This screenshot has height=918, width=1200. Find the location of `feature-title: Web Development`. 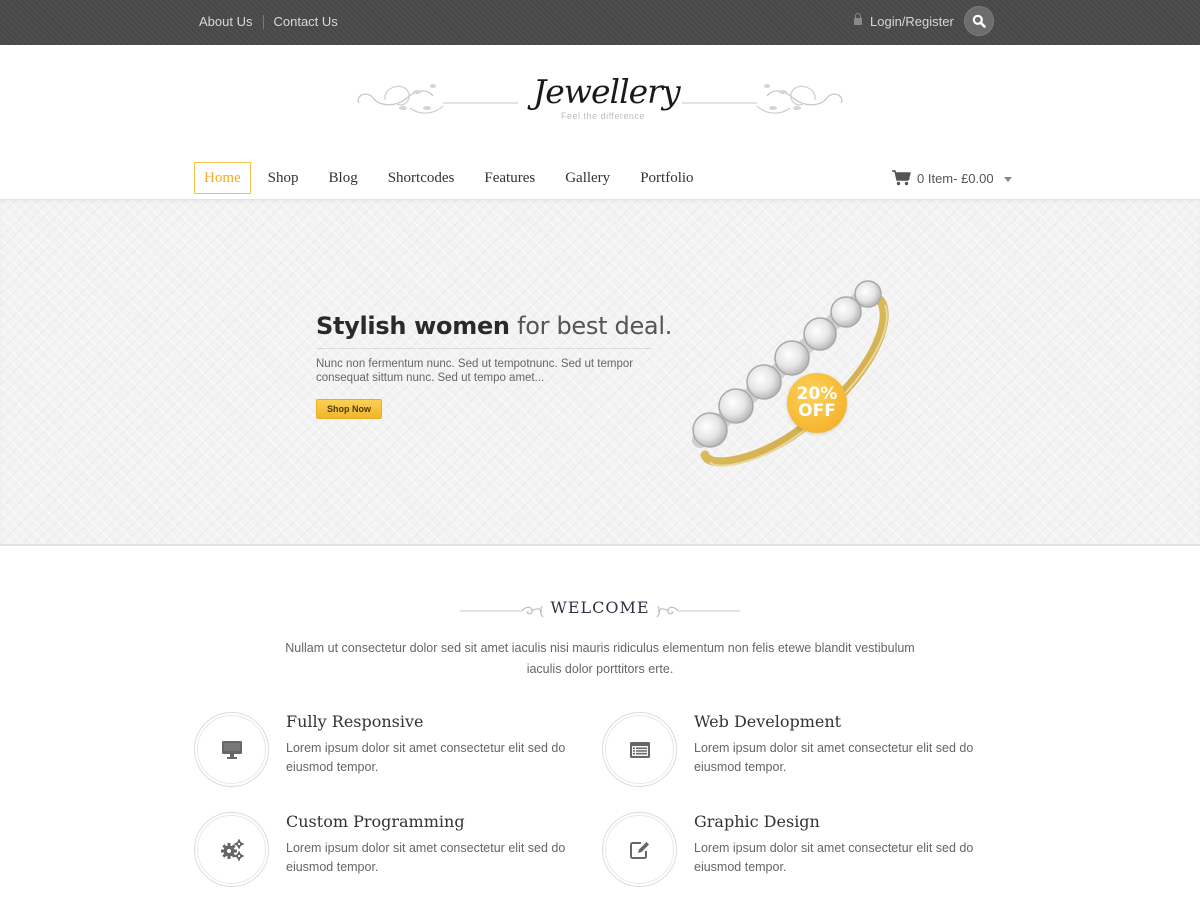

feature-title: Web Development is located at coordinates (768, 721).